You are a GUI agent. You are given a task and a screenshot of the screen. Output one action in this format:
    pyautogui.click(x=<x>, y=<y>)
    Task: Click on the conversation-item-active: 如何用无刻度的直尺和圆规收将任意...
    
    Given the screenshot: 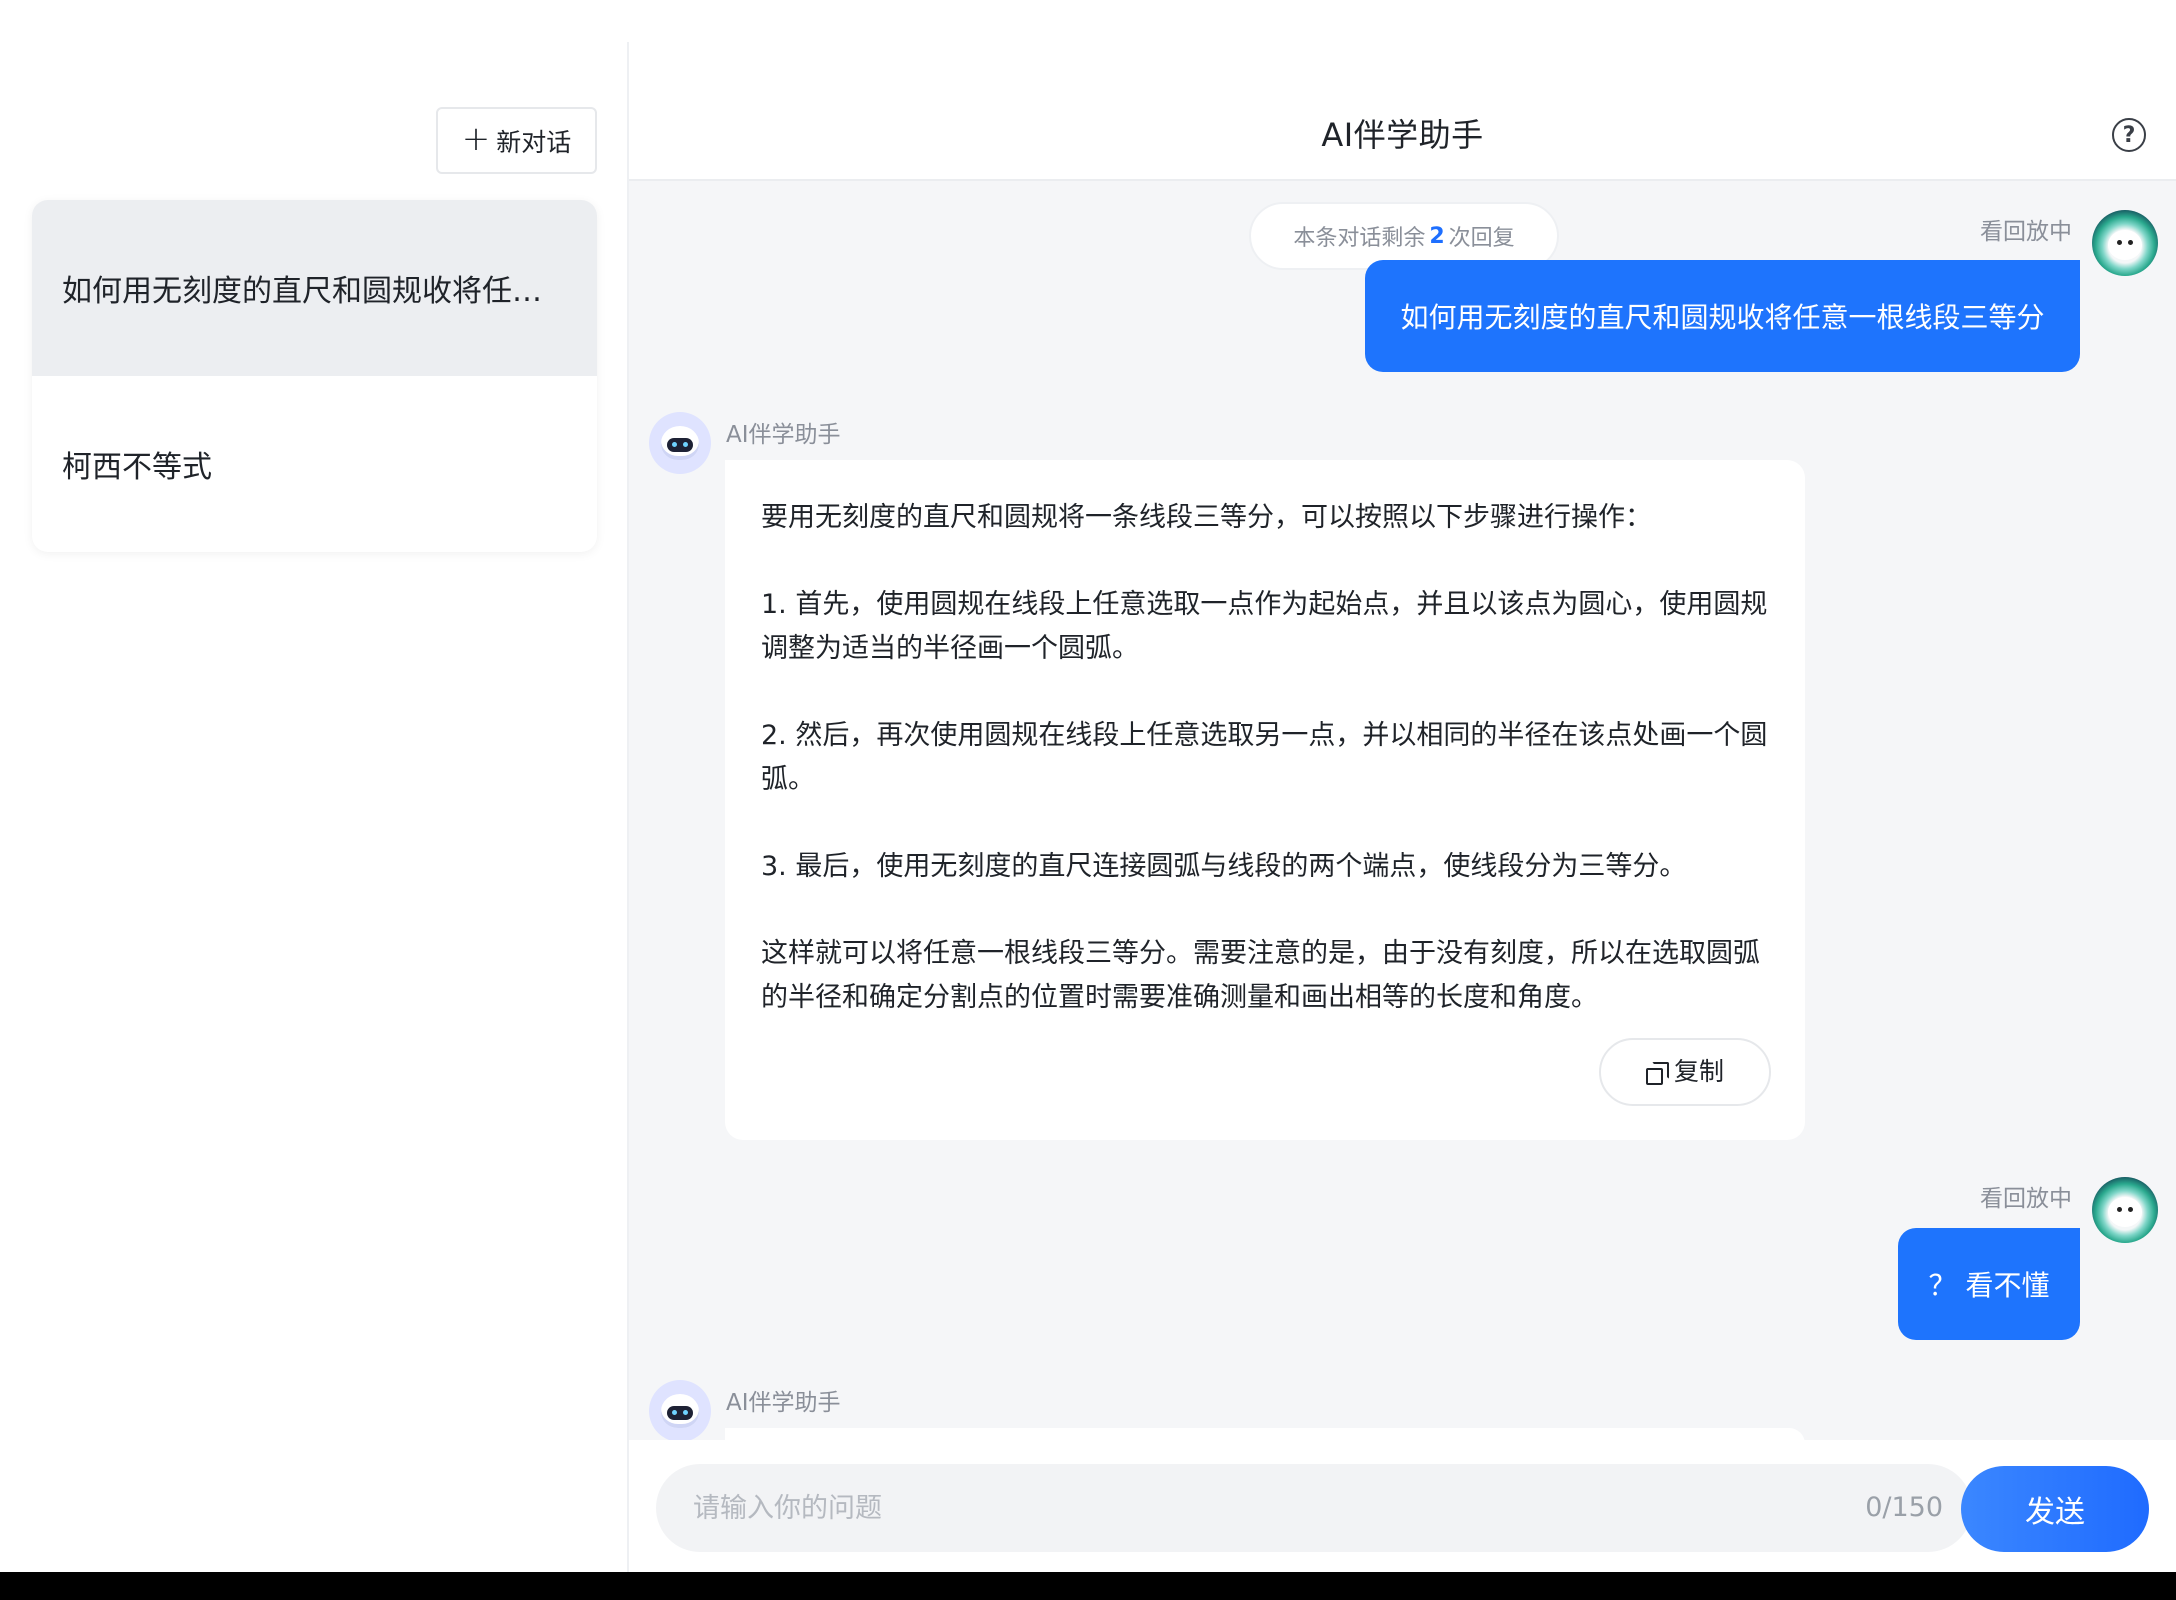 What is the action you would take?
    pyautogui.click(x=314, y=288)
    